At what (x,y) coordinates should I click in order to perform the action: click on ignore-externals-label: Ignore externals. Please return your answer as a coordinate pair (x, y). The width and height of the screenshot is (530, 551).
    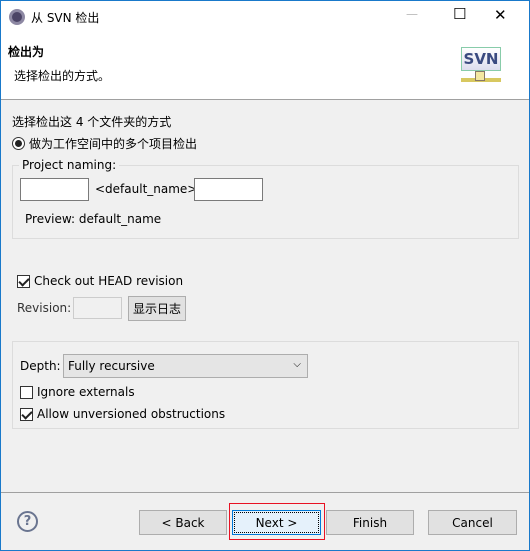
    Looking at the image, I should click on (86, 392).